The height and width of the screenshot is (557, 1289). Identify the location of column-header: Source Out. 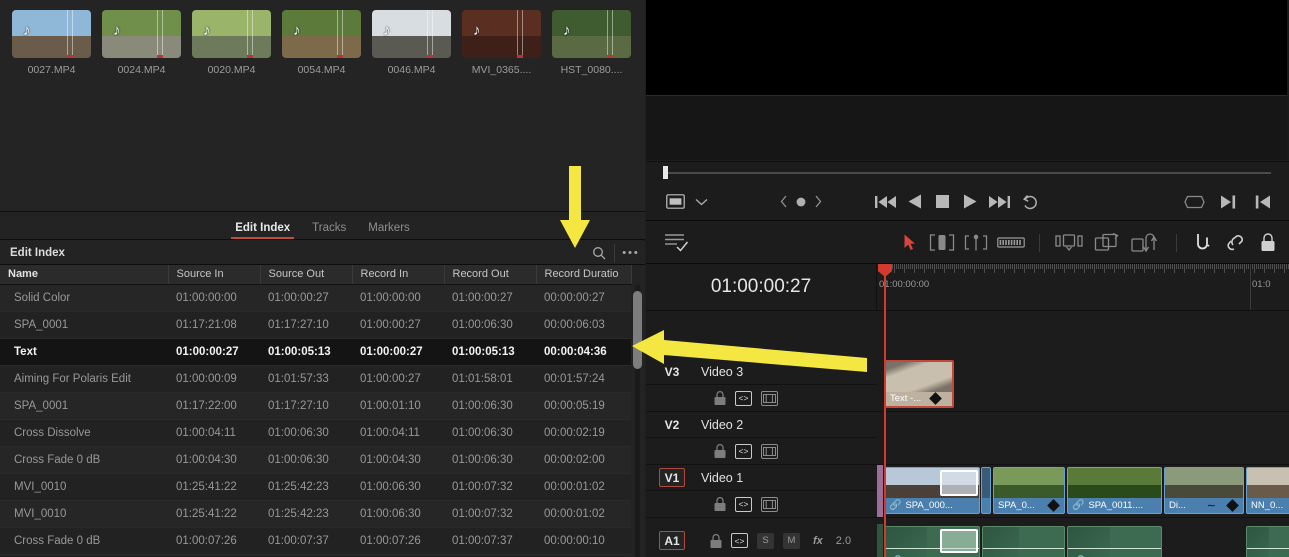
(306, 275).